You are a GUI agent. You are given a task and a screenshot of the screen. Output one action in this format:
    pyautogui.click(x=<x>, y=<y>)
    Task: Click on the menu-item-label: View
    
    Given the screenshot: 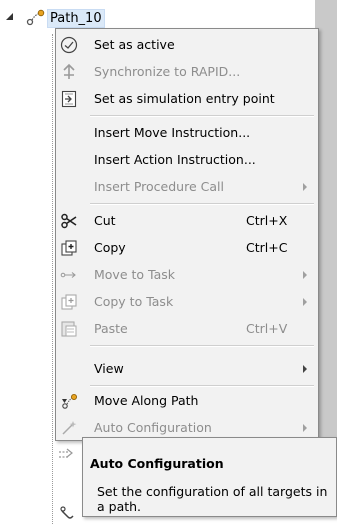 What is the action you would take?
    pyautogui.click(x=109, y=368)
    